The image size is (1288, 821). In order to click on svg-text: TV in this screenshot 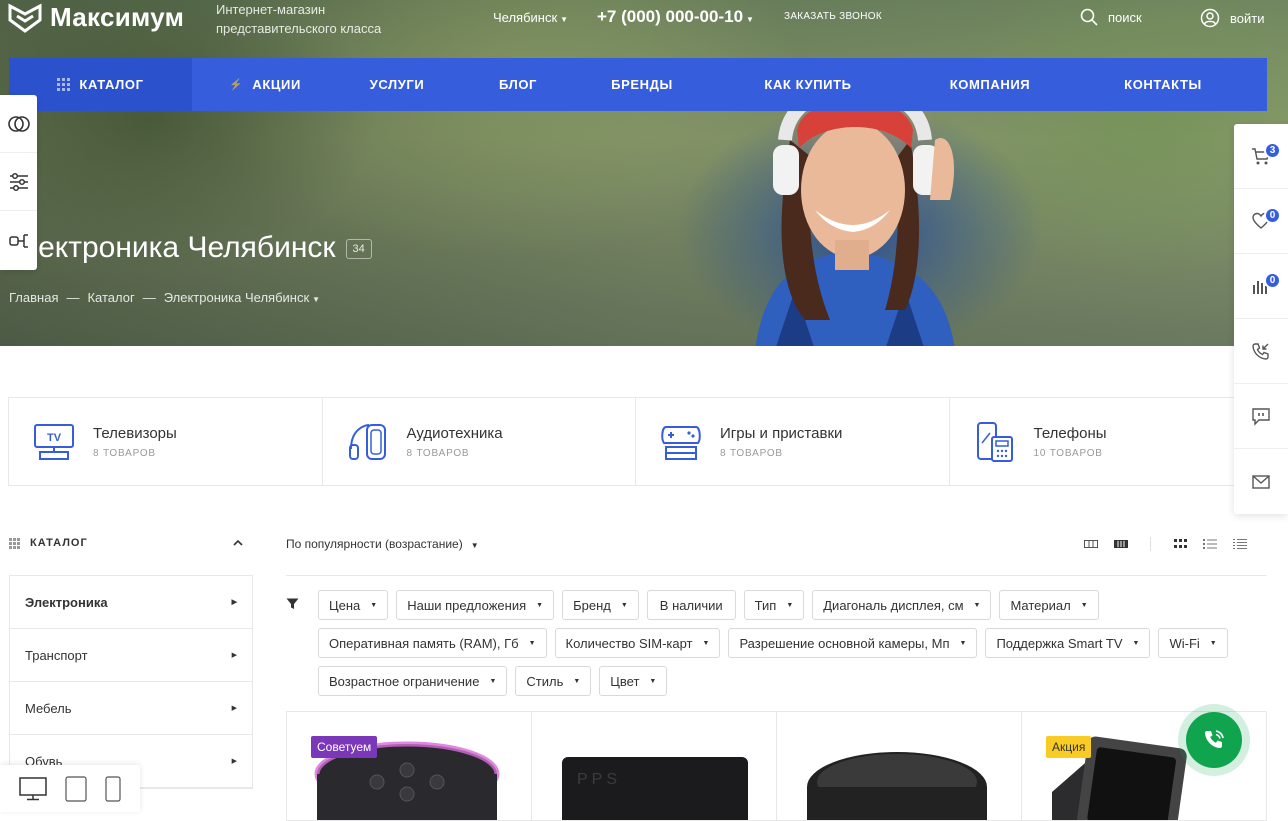, I will do `click(54, 438)`.